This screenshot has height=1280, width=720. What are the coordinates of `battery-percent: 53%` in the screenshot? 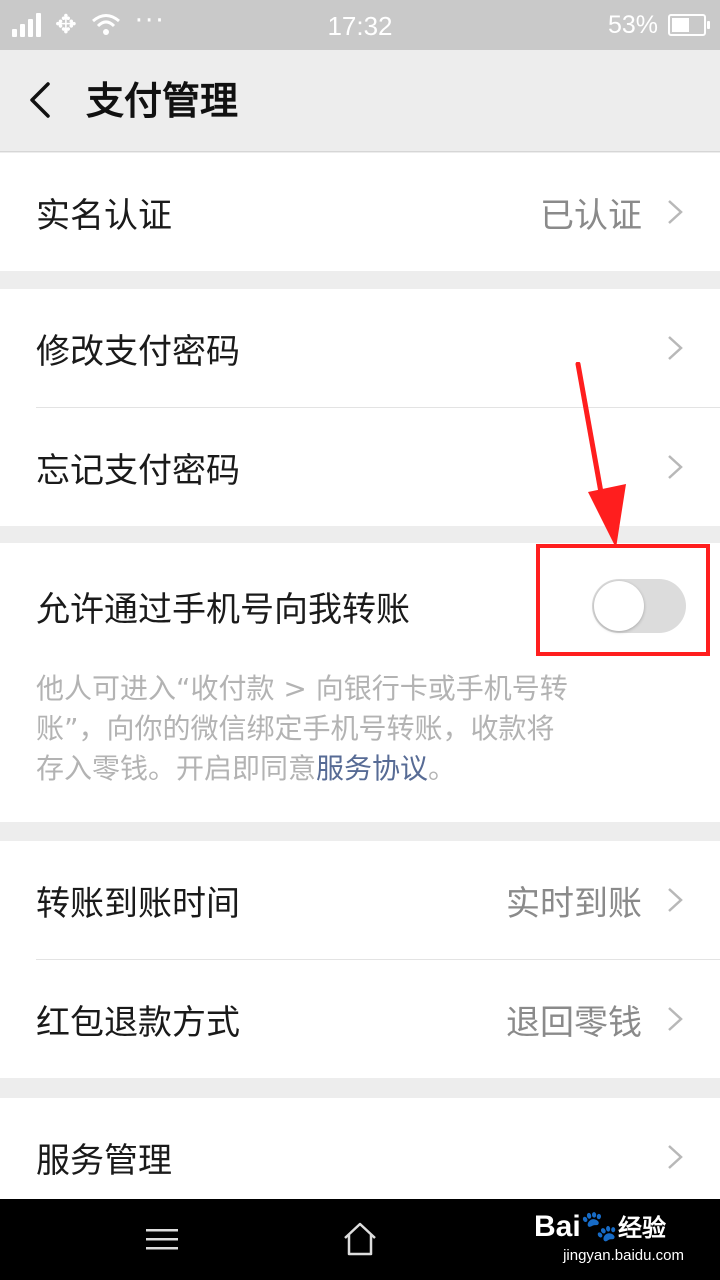 It's located at (632, 24).